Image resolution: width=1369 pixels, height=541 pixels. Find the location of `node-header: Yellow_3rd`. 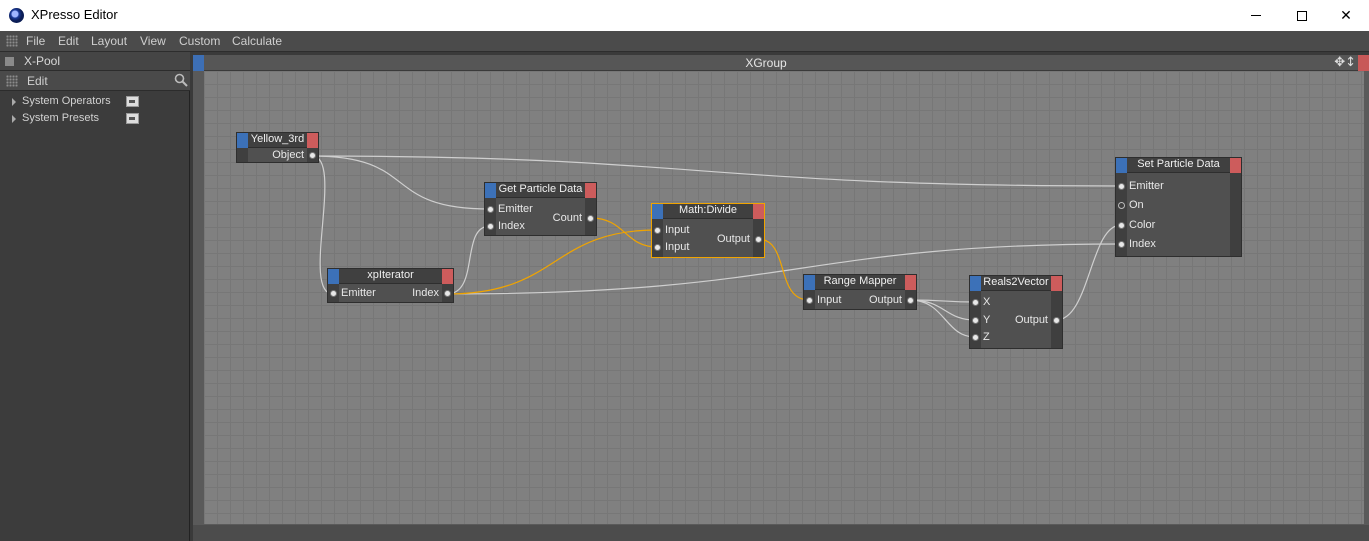

node-header: Yellow_3rd is located at coordinates (277, 140).